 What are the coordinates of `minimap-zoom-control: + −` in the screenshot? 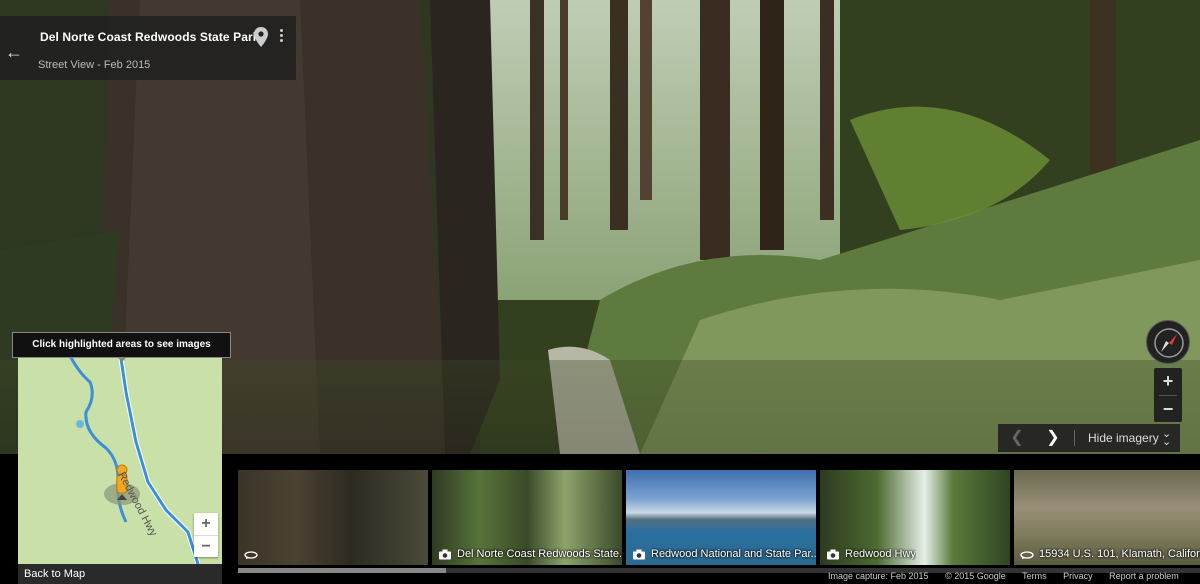 It's located at (206, 535).